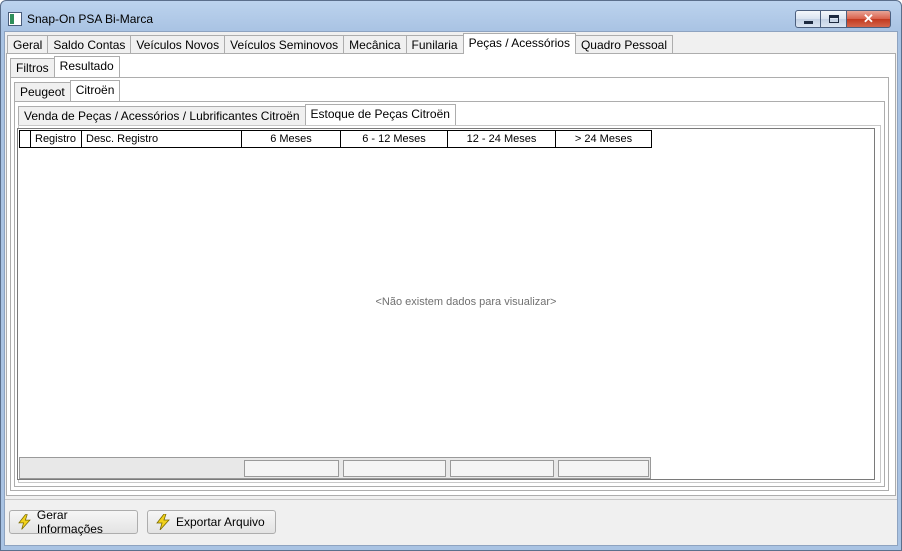  I want to click on tab-citroen: Citroën, so click(95, 90).